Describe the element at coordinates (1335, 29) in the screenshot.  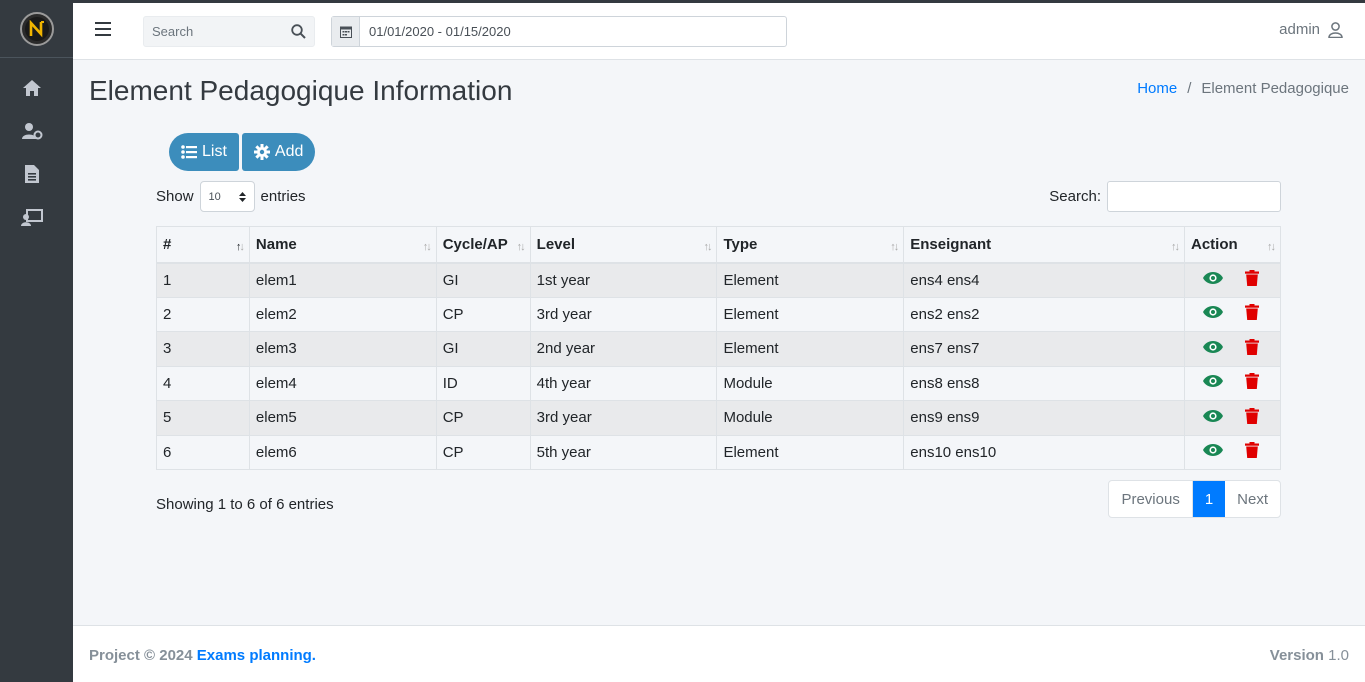
I see `user-icon` at that location.